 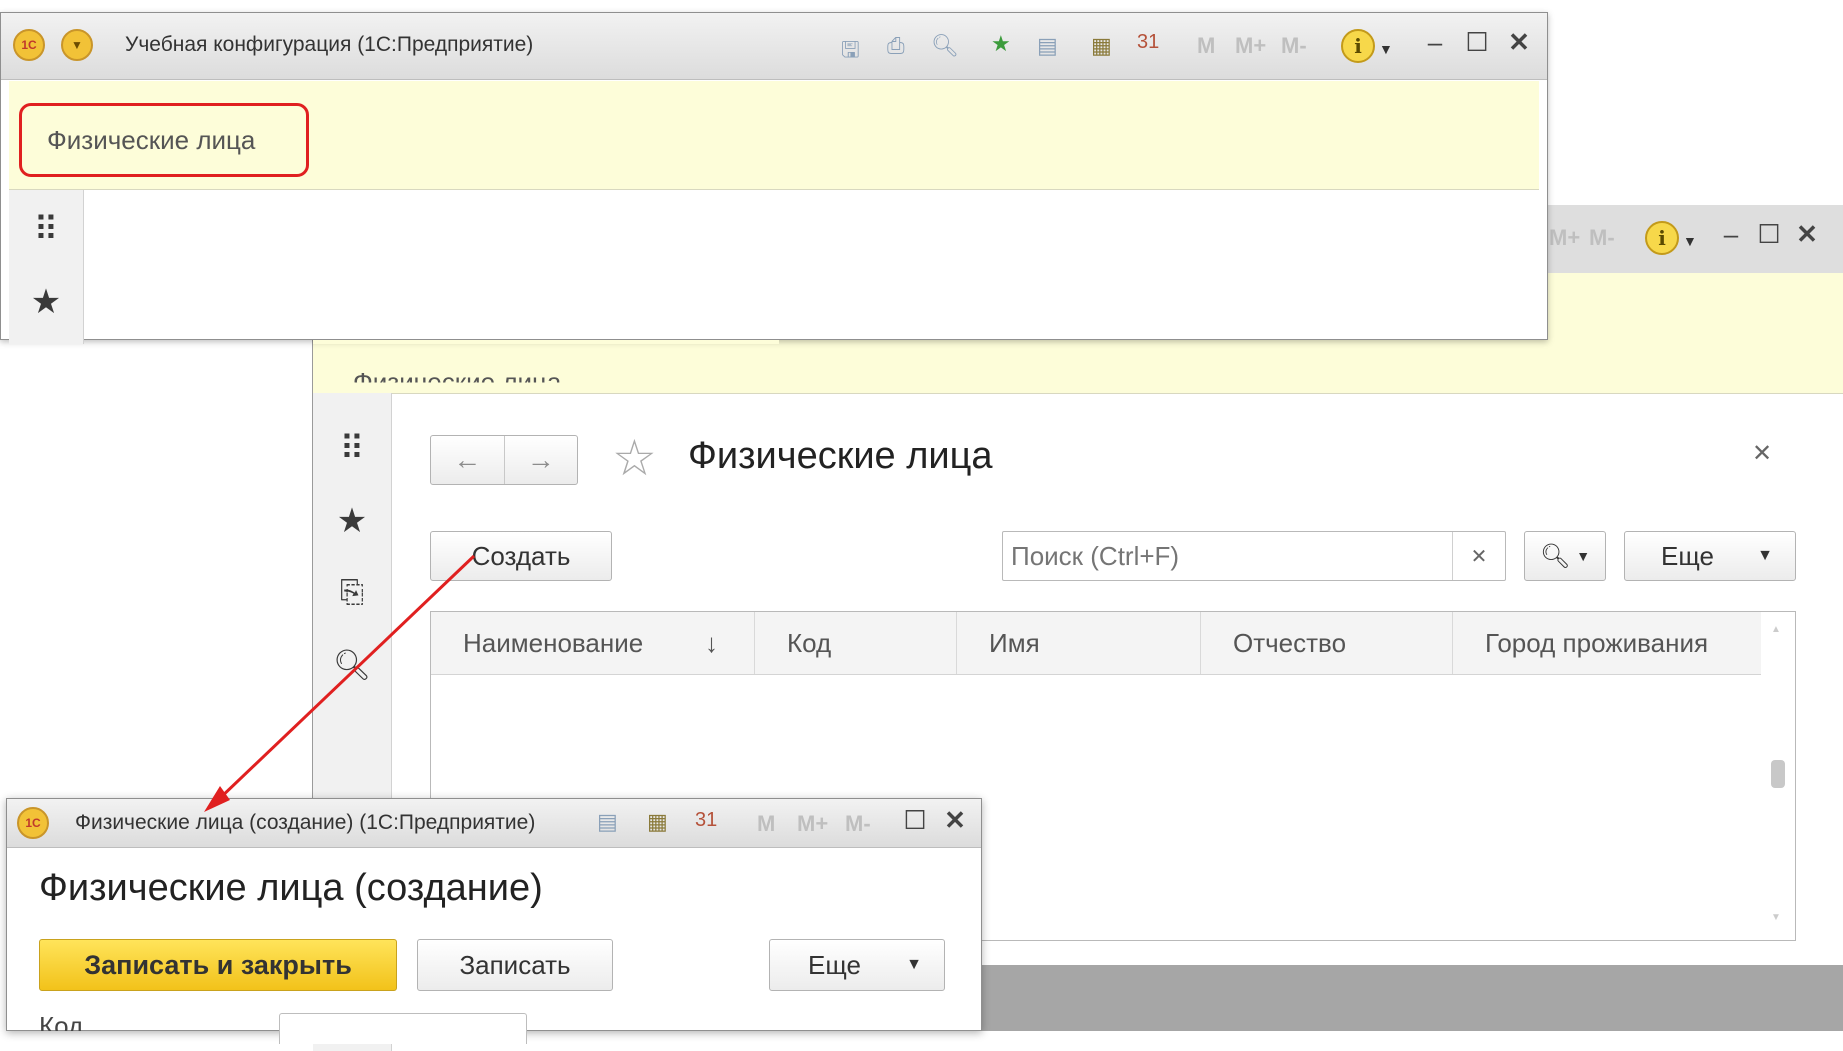 I want to click on arrow-head, so click(x=217, y=799).